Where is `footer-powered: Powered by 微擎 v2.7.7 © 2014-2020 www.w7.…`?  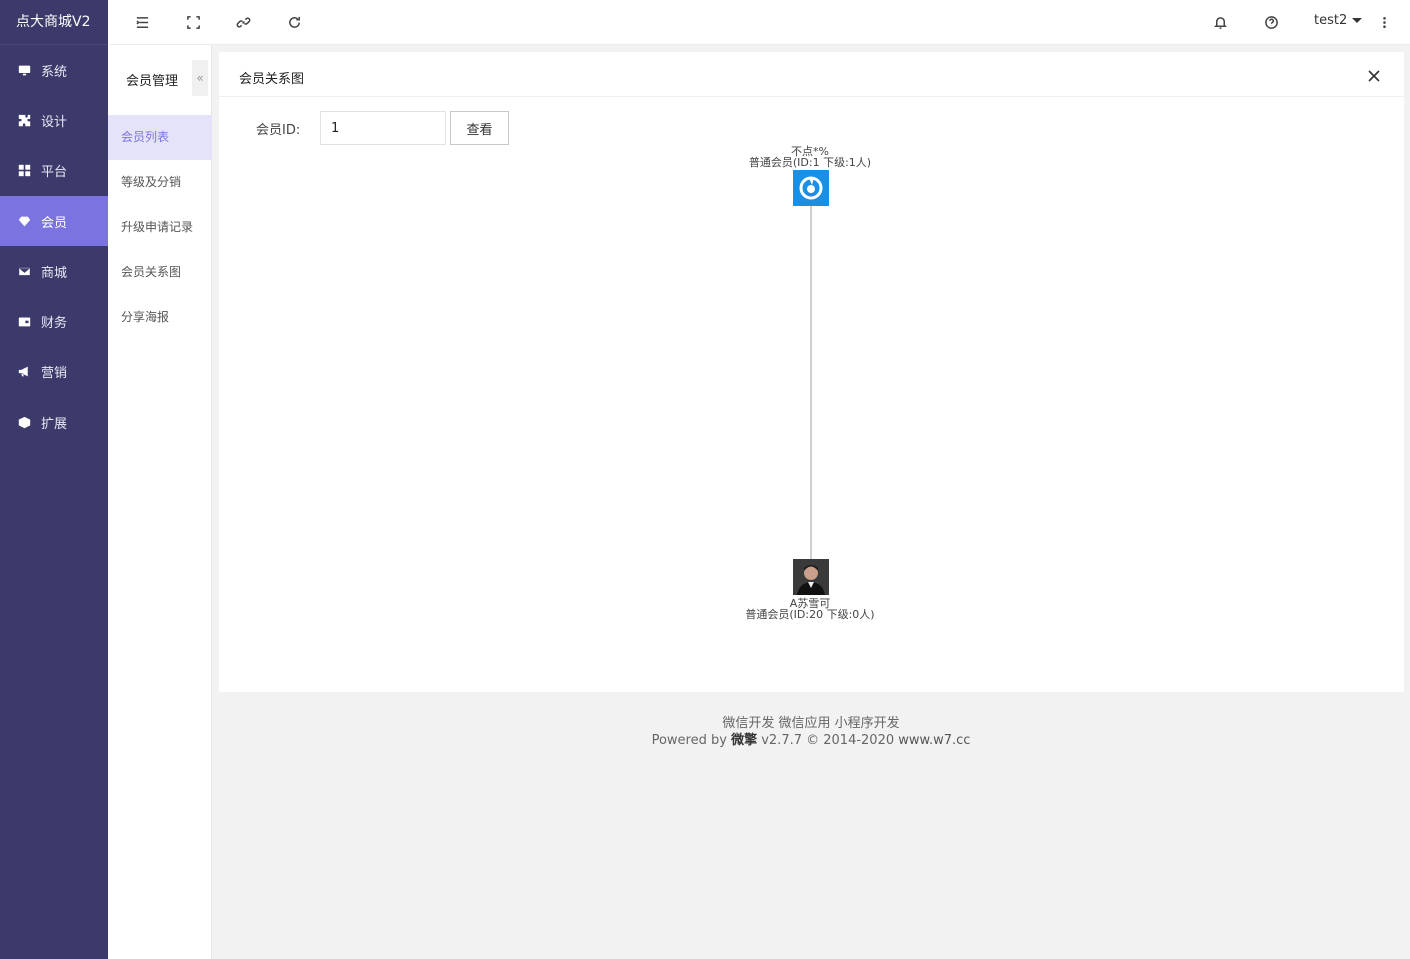
footer-powered: Powered by 微擎 v2.7.7 © 2014-2020 www.w7.… is located at coordinates (811, 740).